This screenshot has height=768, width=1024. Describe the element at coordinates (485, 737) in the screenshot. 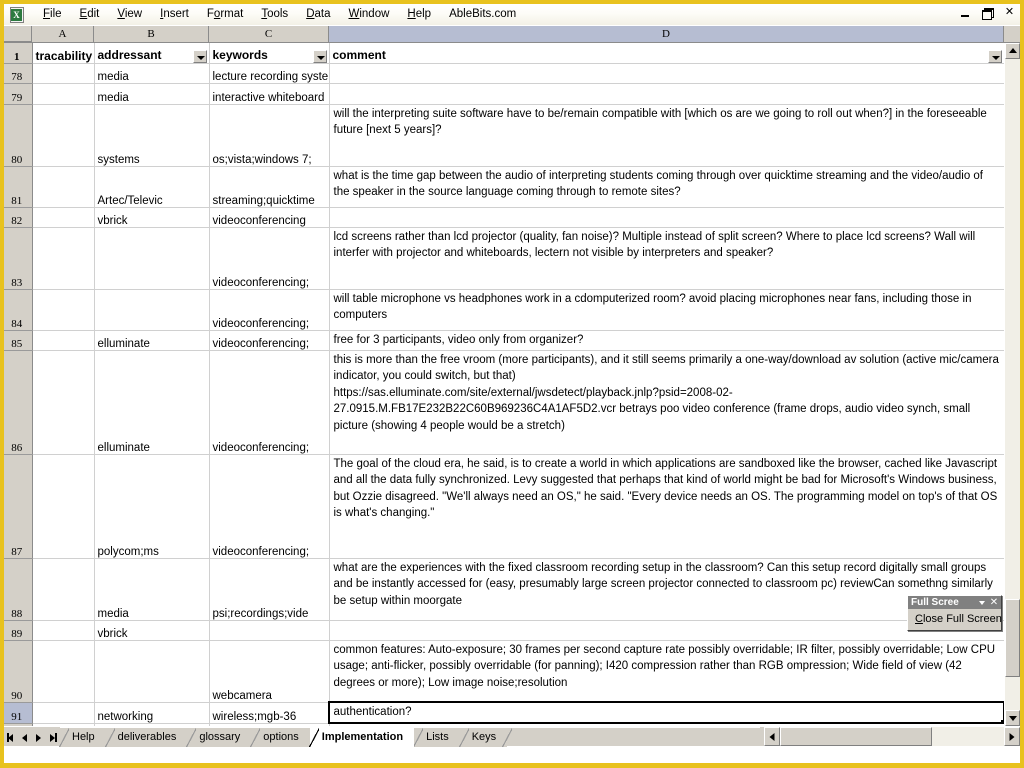

I see `sheet-tab-keys: Keys` at that location.